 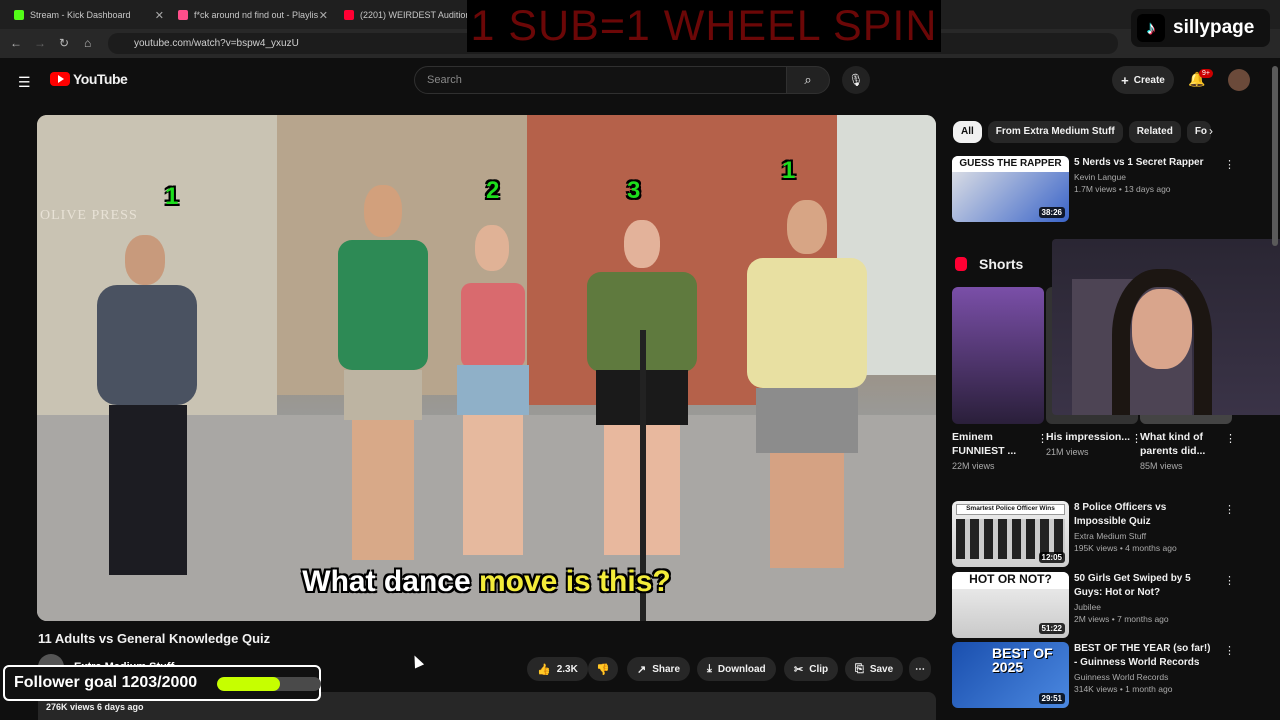 I want to click on dislike-button: 👎, so click(x=603, y=669).